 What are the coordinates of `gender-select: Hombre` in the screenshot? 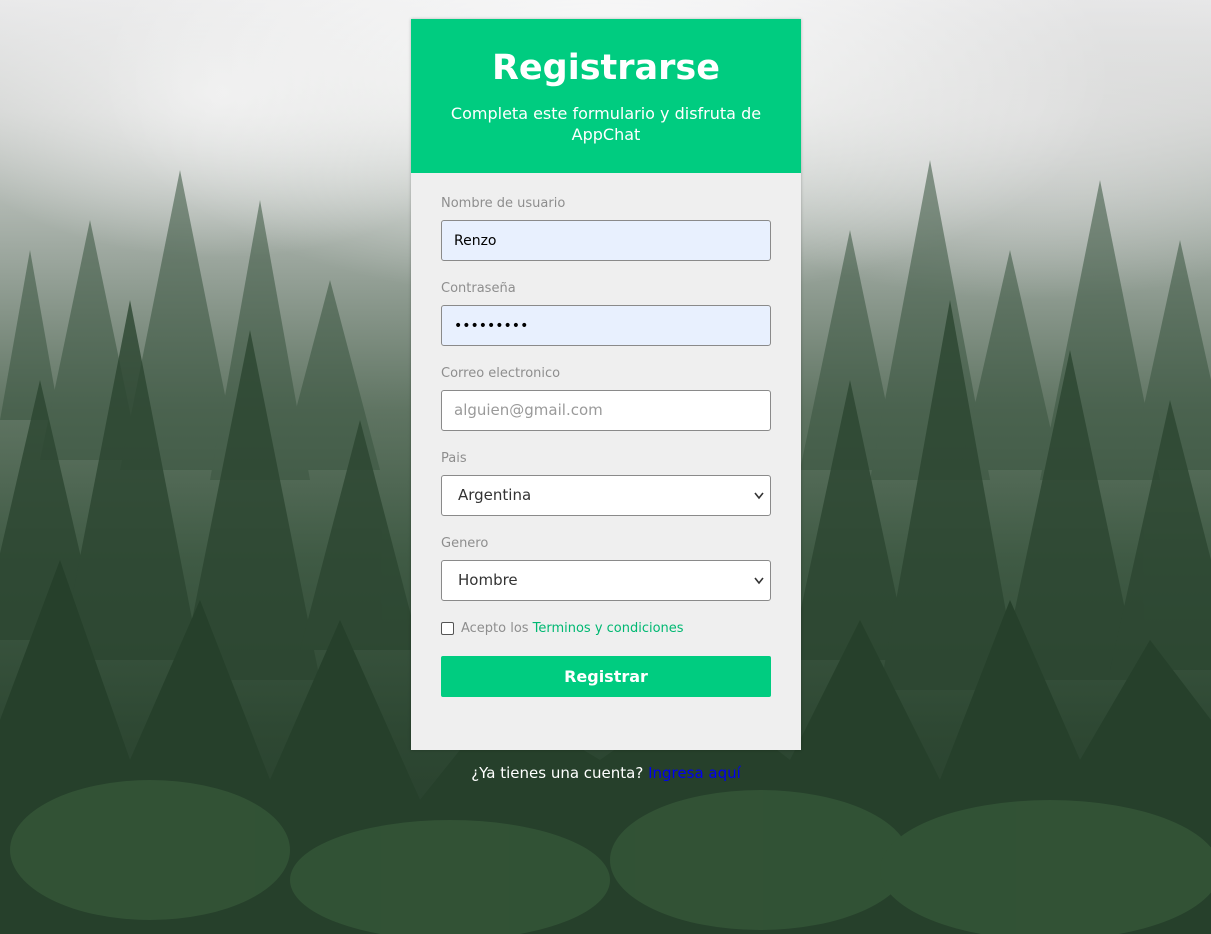 It's located at (606, 580).